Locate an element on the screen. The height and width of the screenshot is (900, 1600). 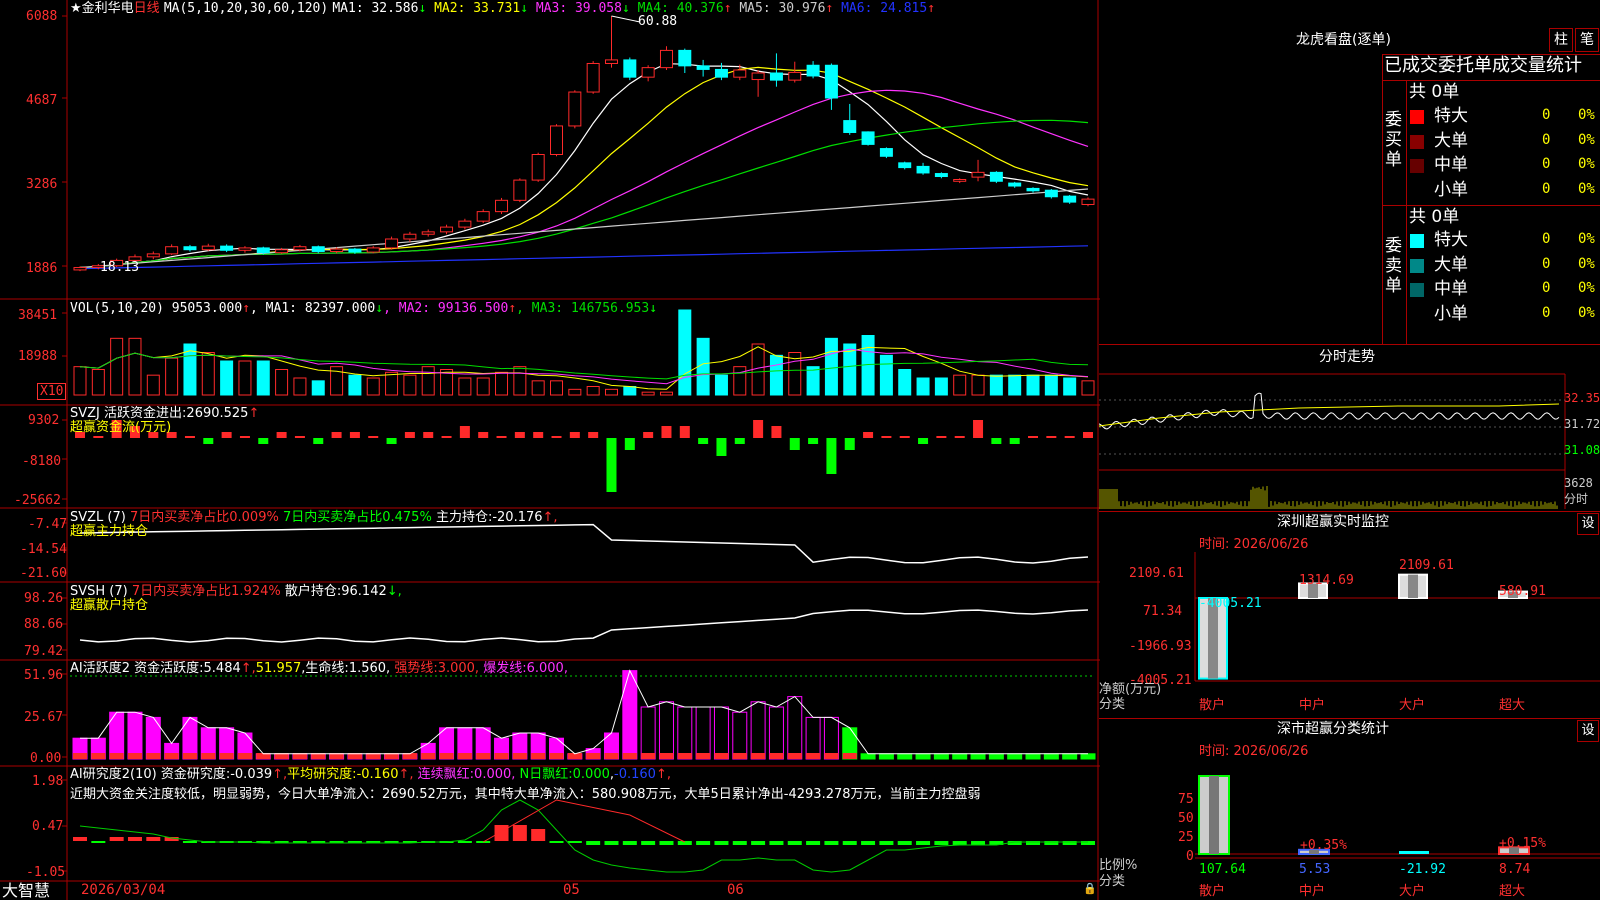
footer-date: 2026/03/04 is located at coordinates (123, 890).